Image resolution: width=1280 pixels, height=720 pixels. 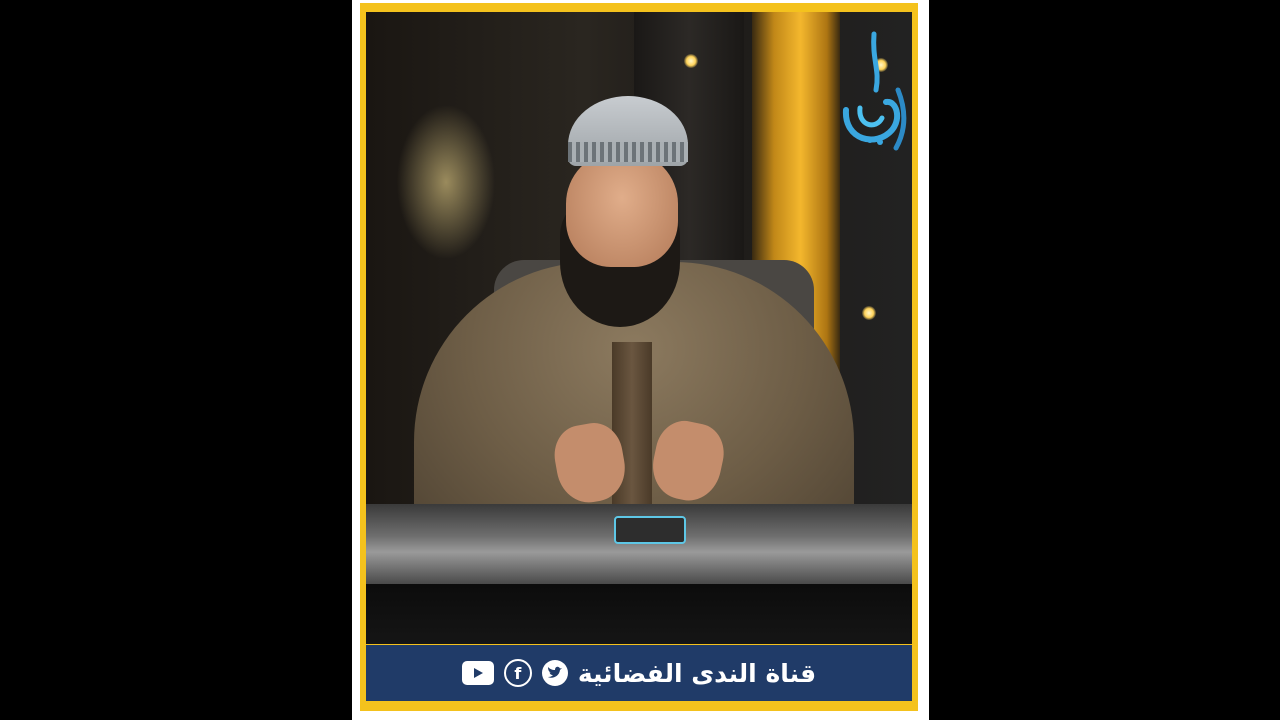 I want to click on twitter-icon, so click(x=554, y=673).